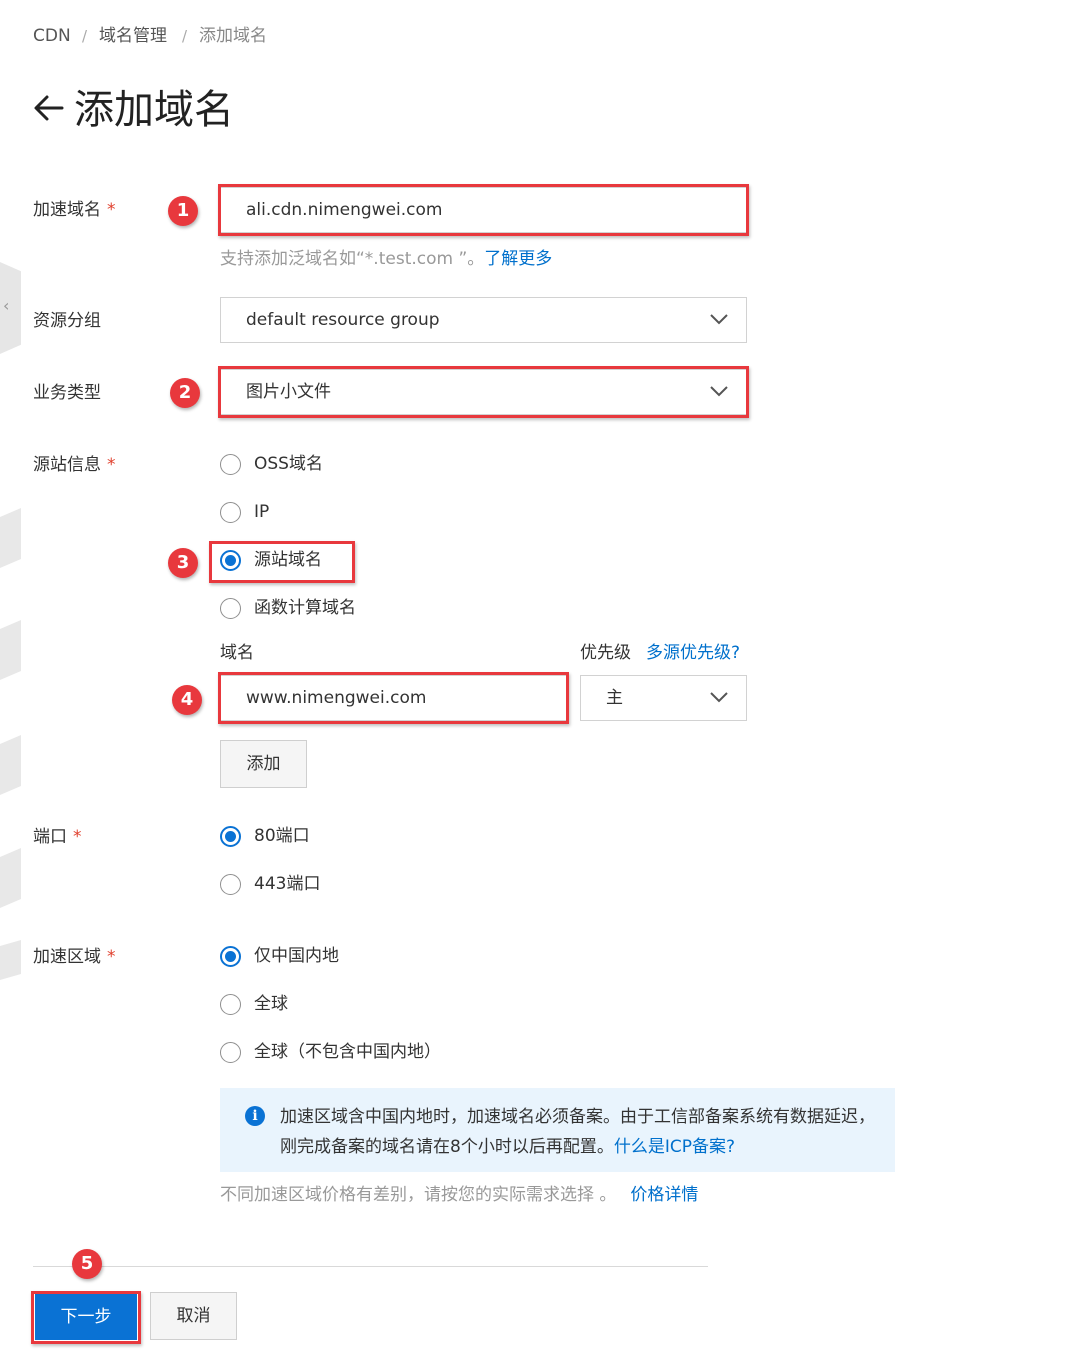 The width and height of the screenshot is (1066, 1350). I want to click on priority-column-label: 优先级, so click(605, 653).